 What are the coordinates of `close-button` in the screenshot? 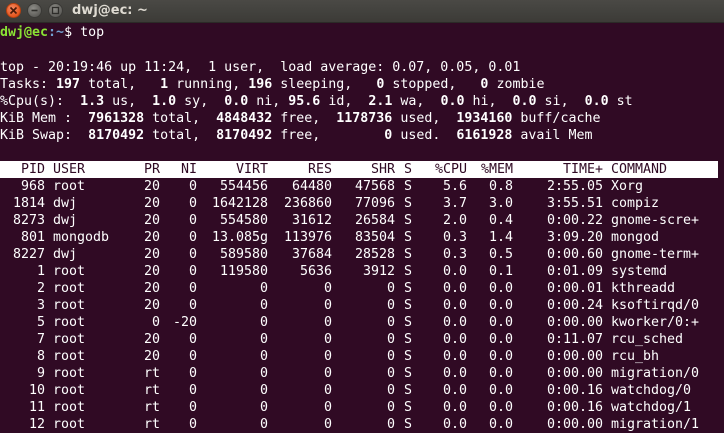 It's located at (13, 10).